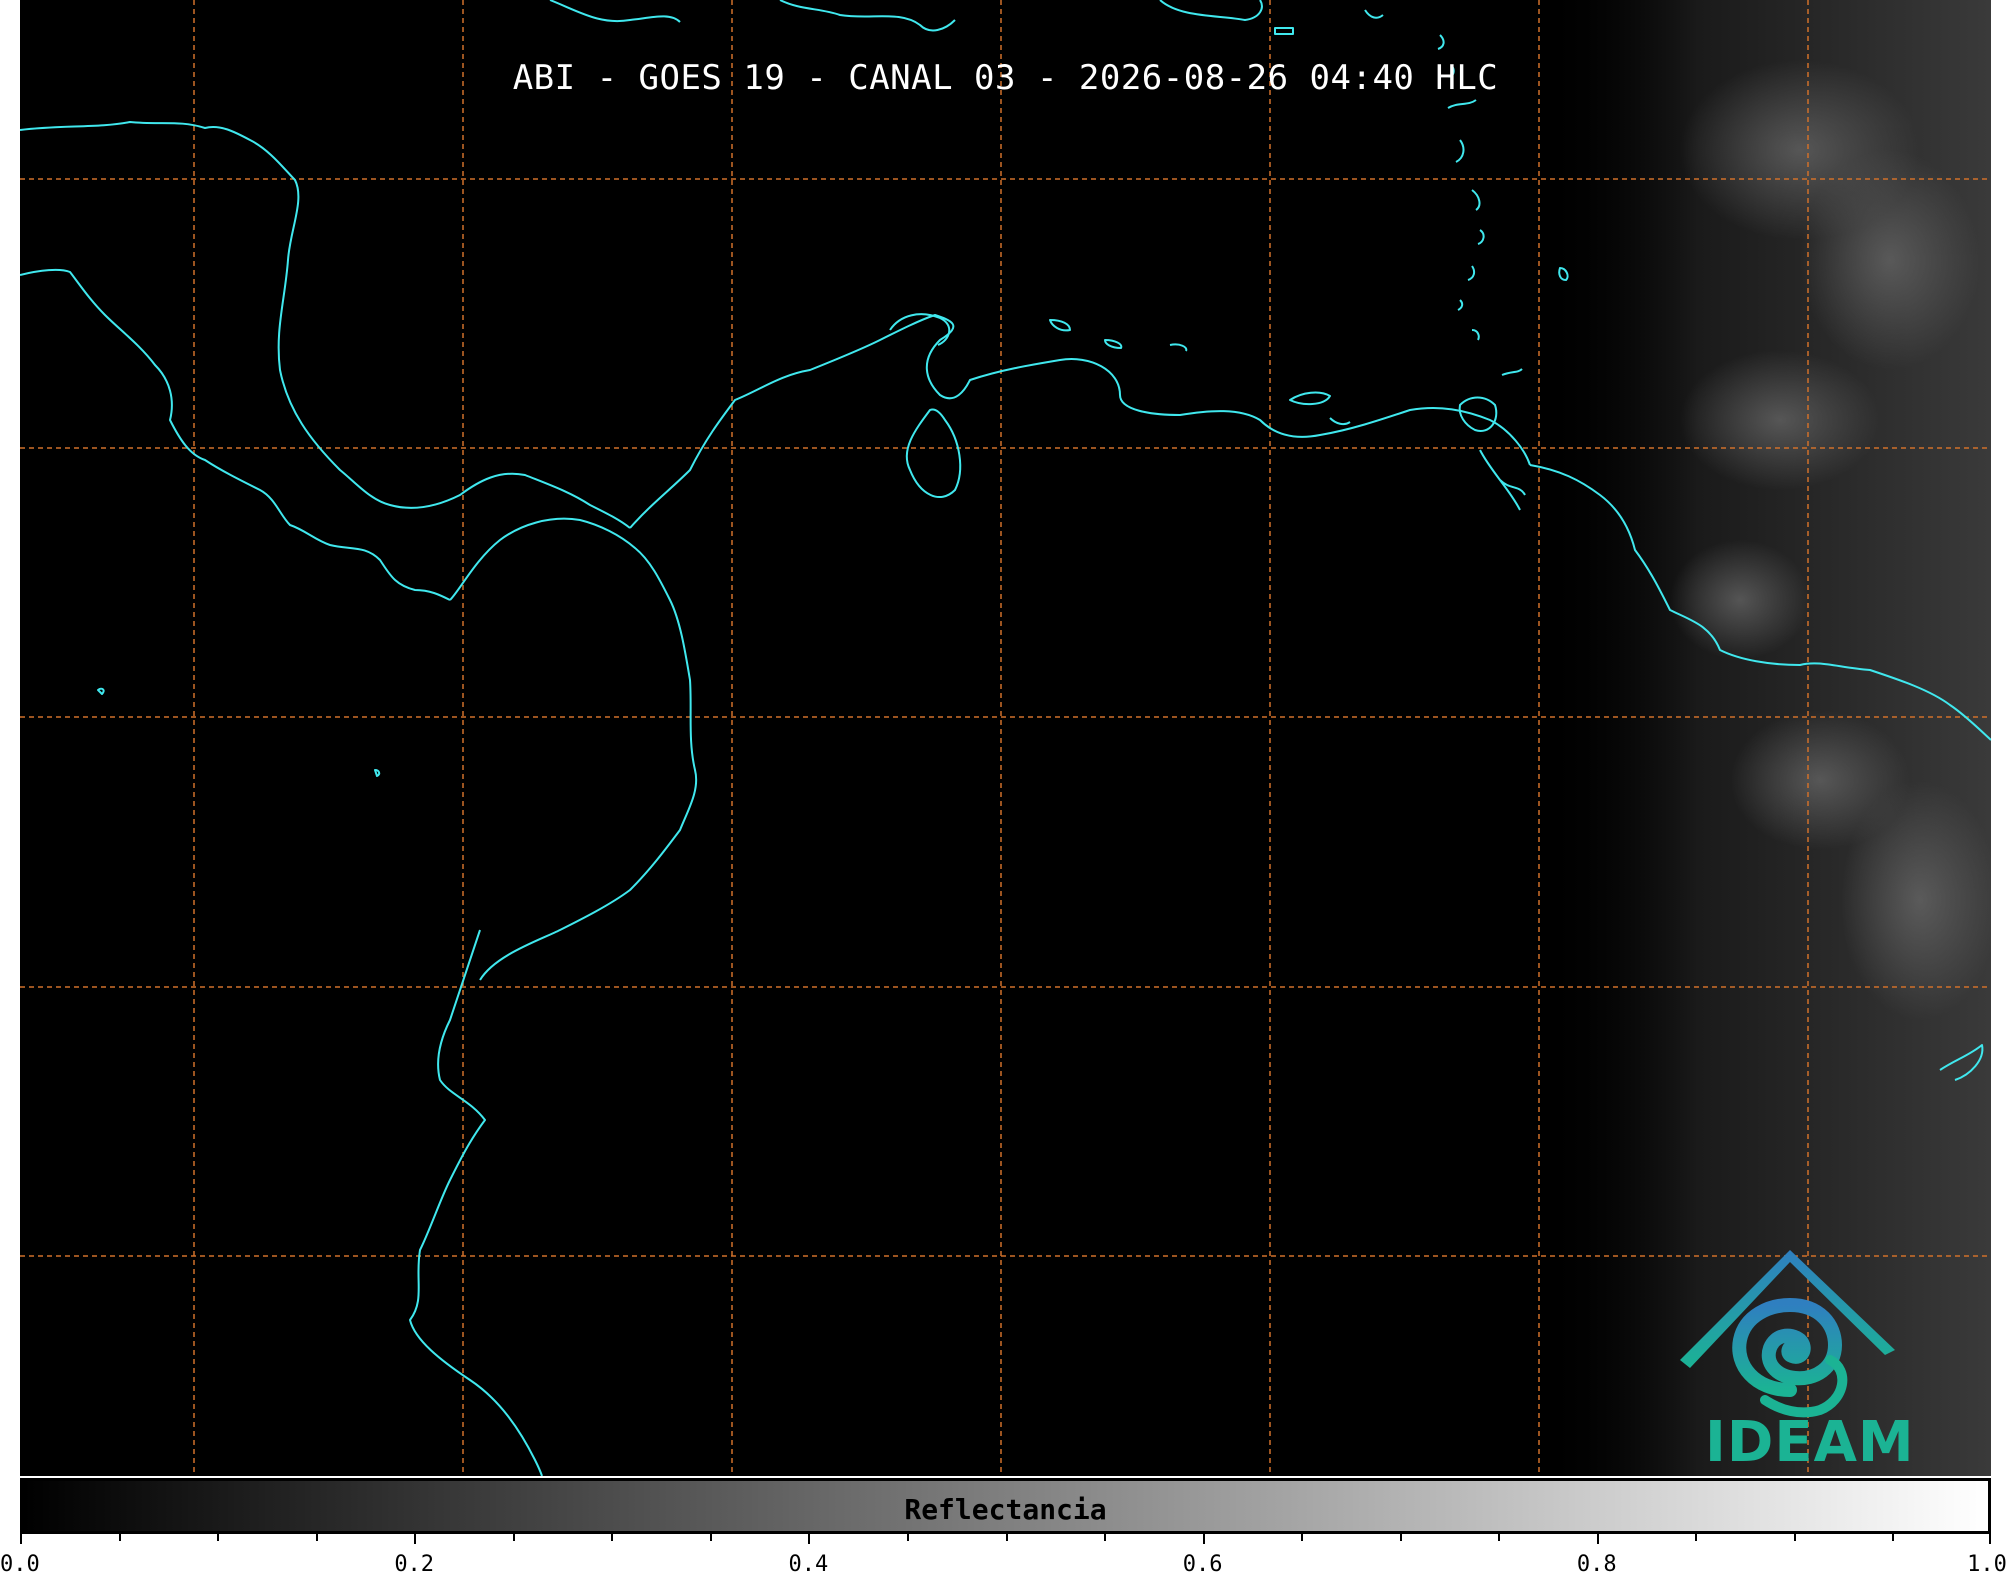 This screenshot has height=1577, width=2011. What do you see at coordinates (933, 453) in the screenshot?
I see `coastline-lake-maracaibo` at bounding box center [933, 453].